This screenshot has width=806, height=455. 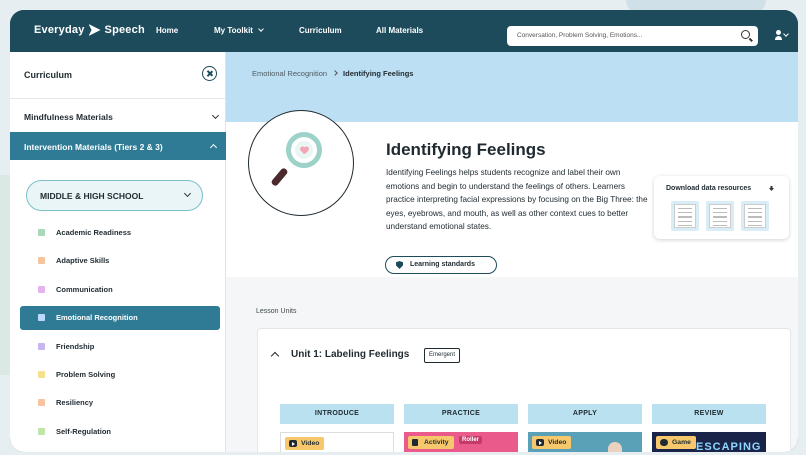 What do you see at coordinates (68, 117) in the screenshot?
I see `sidebar-item-label: Mindfulness Materials` at bounding box center [68, 117].